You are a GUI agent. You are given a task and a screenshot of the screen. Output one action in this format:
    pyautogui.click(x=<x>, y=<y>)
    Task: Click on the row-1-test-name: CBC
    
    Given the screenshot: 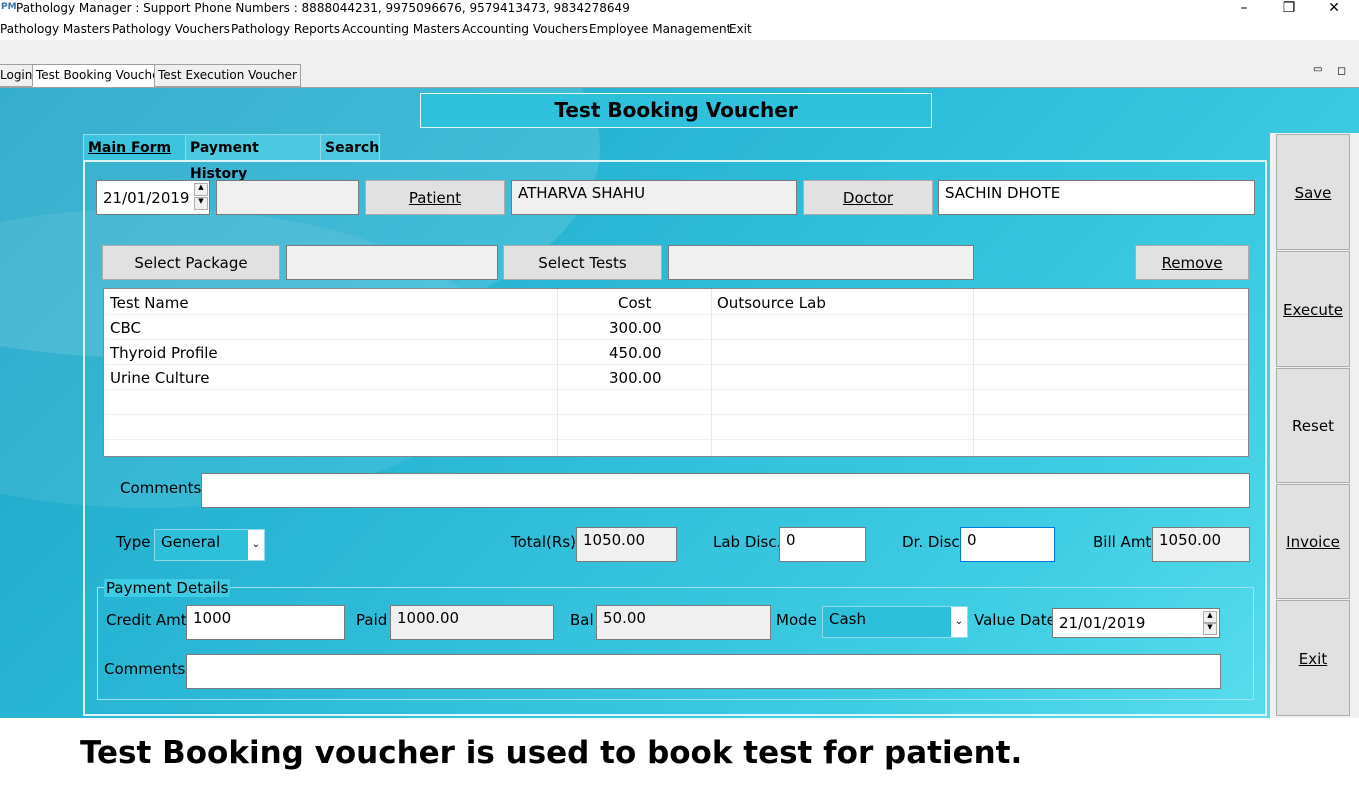 What is the action you would take?
    pyautogui.click(x=125, y=328)
    